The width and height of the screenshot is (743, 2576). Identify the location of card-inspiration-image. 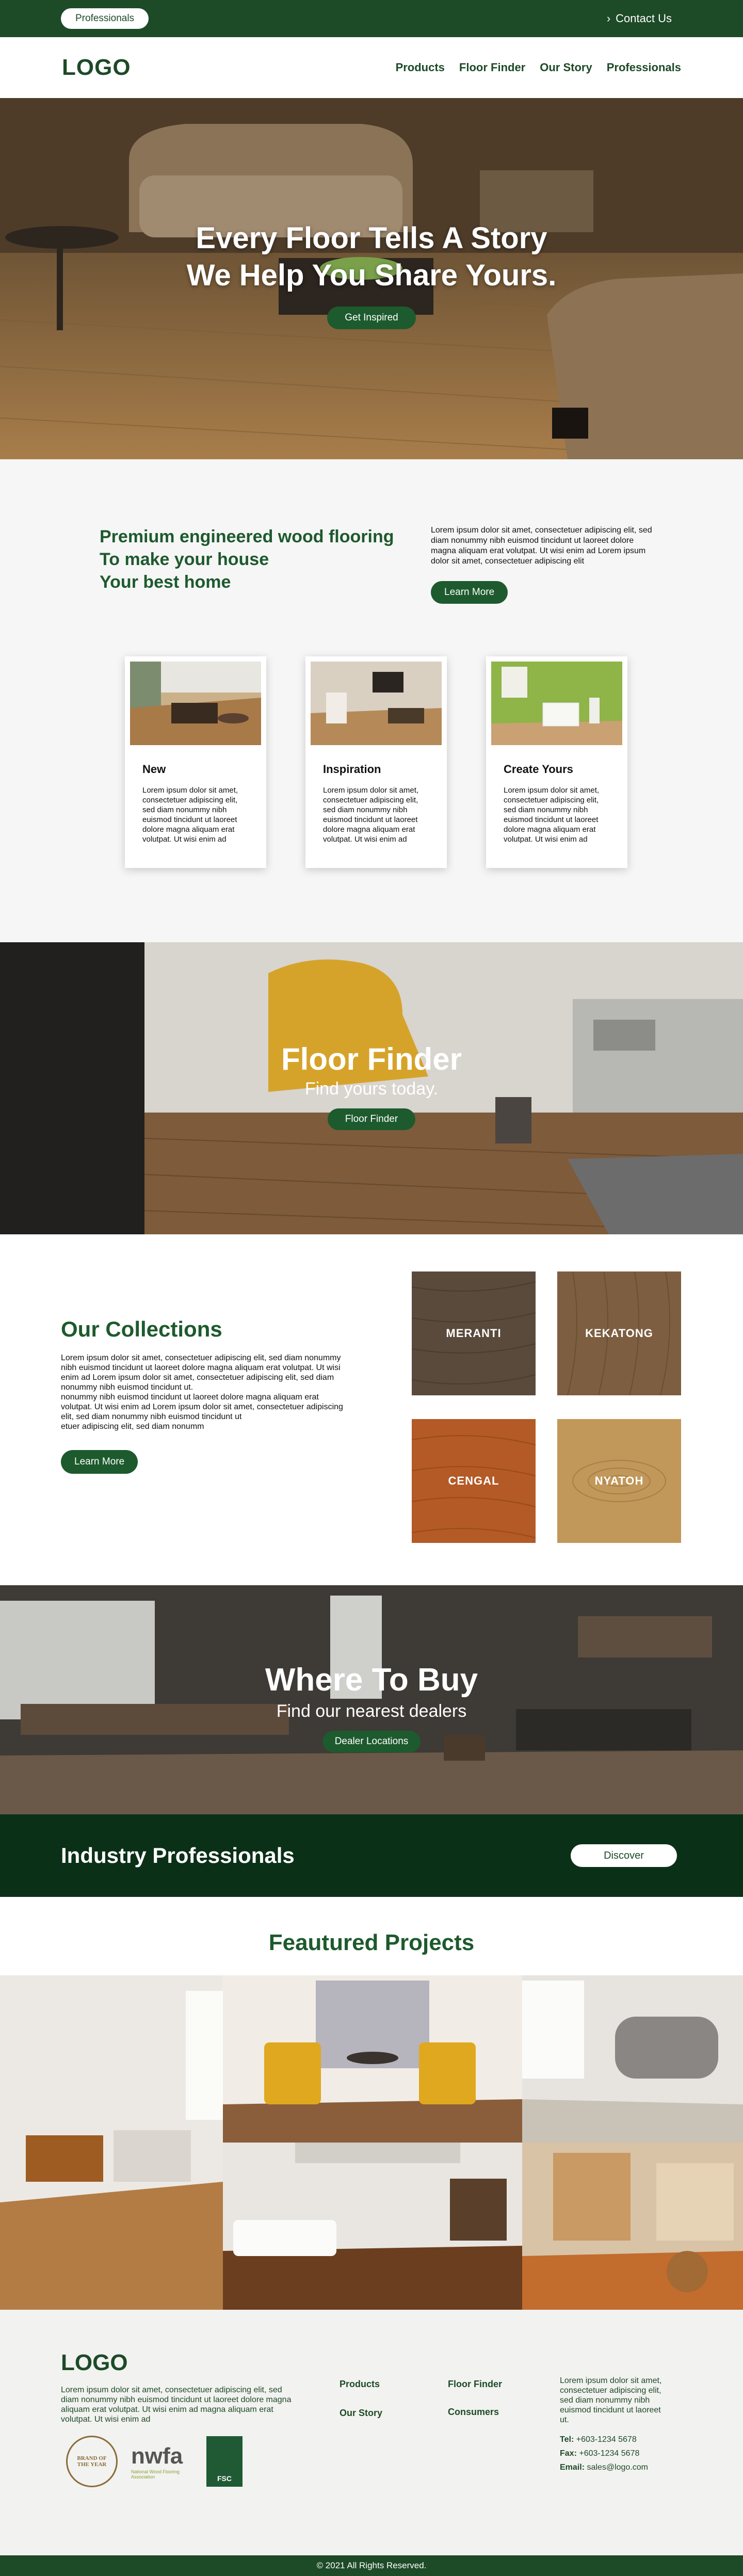
(377, 704).